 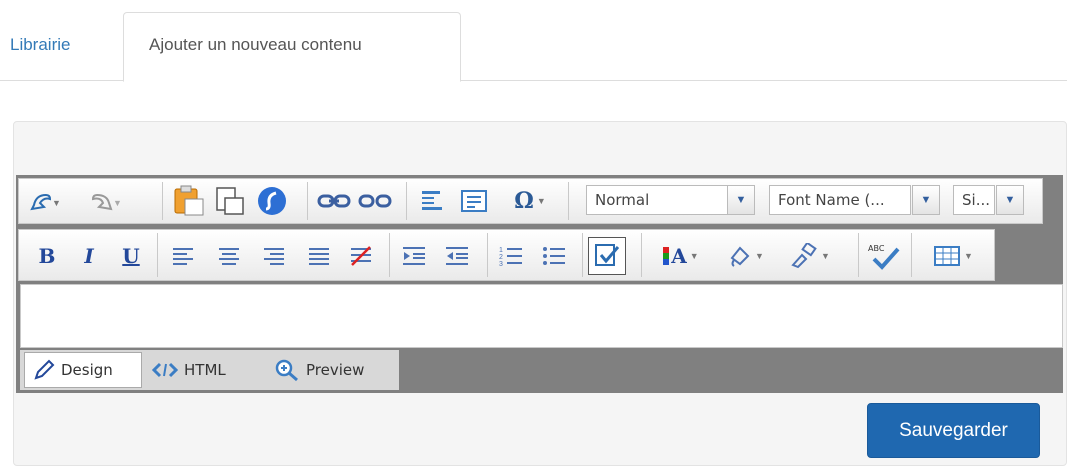 I want to click on code-icon, so click(x=165, y=370).